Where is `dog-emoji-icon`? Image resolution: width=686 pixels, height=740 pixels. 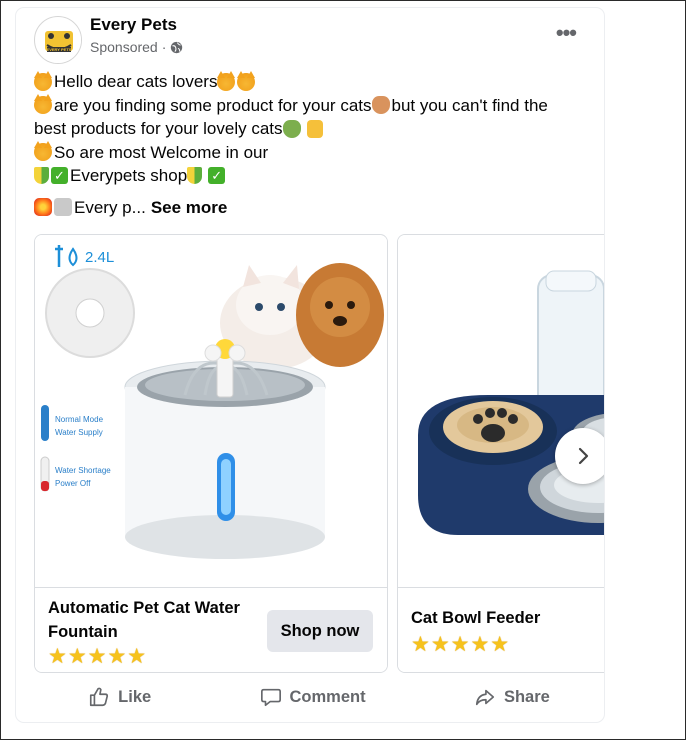
dog-emoji-icon is located at coordinates (63, 207).